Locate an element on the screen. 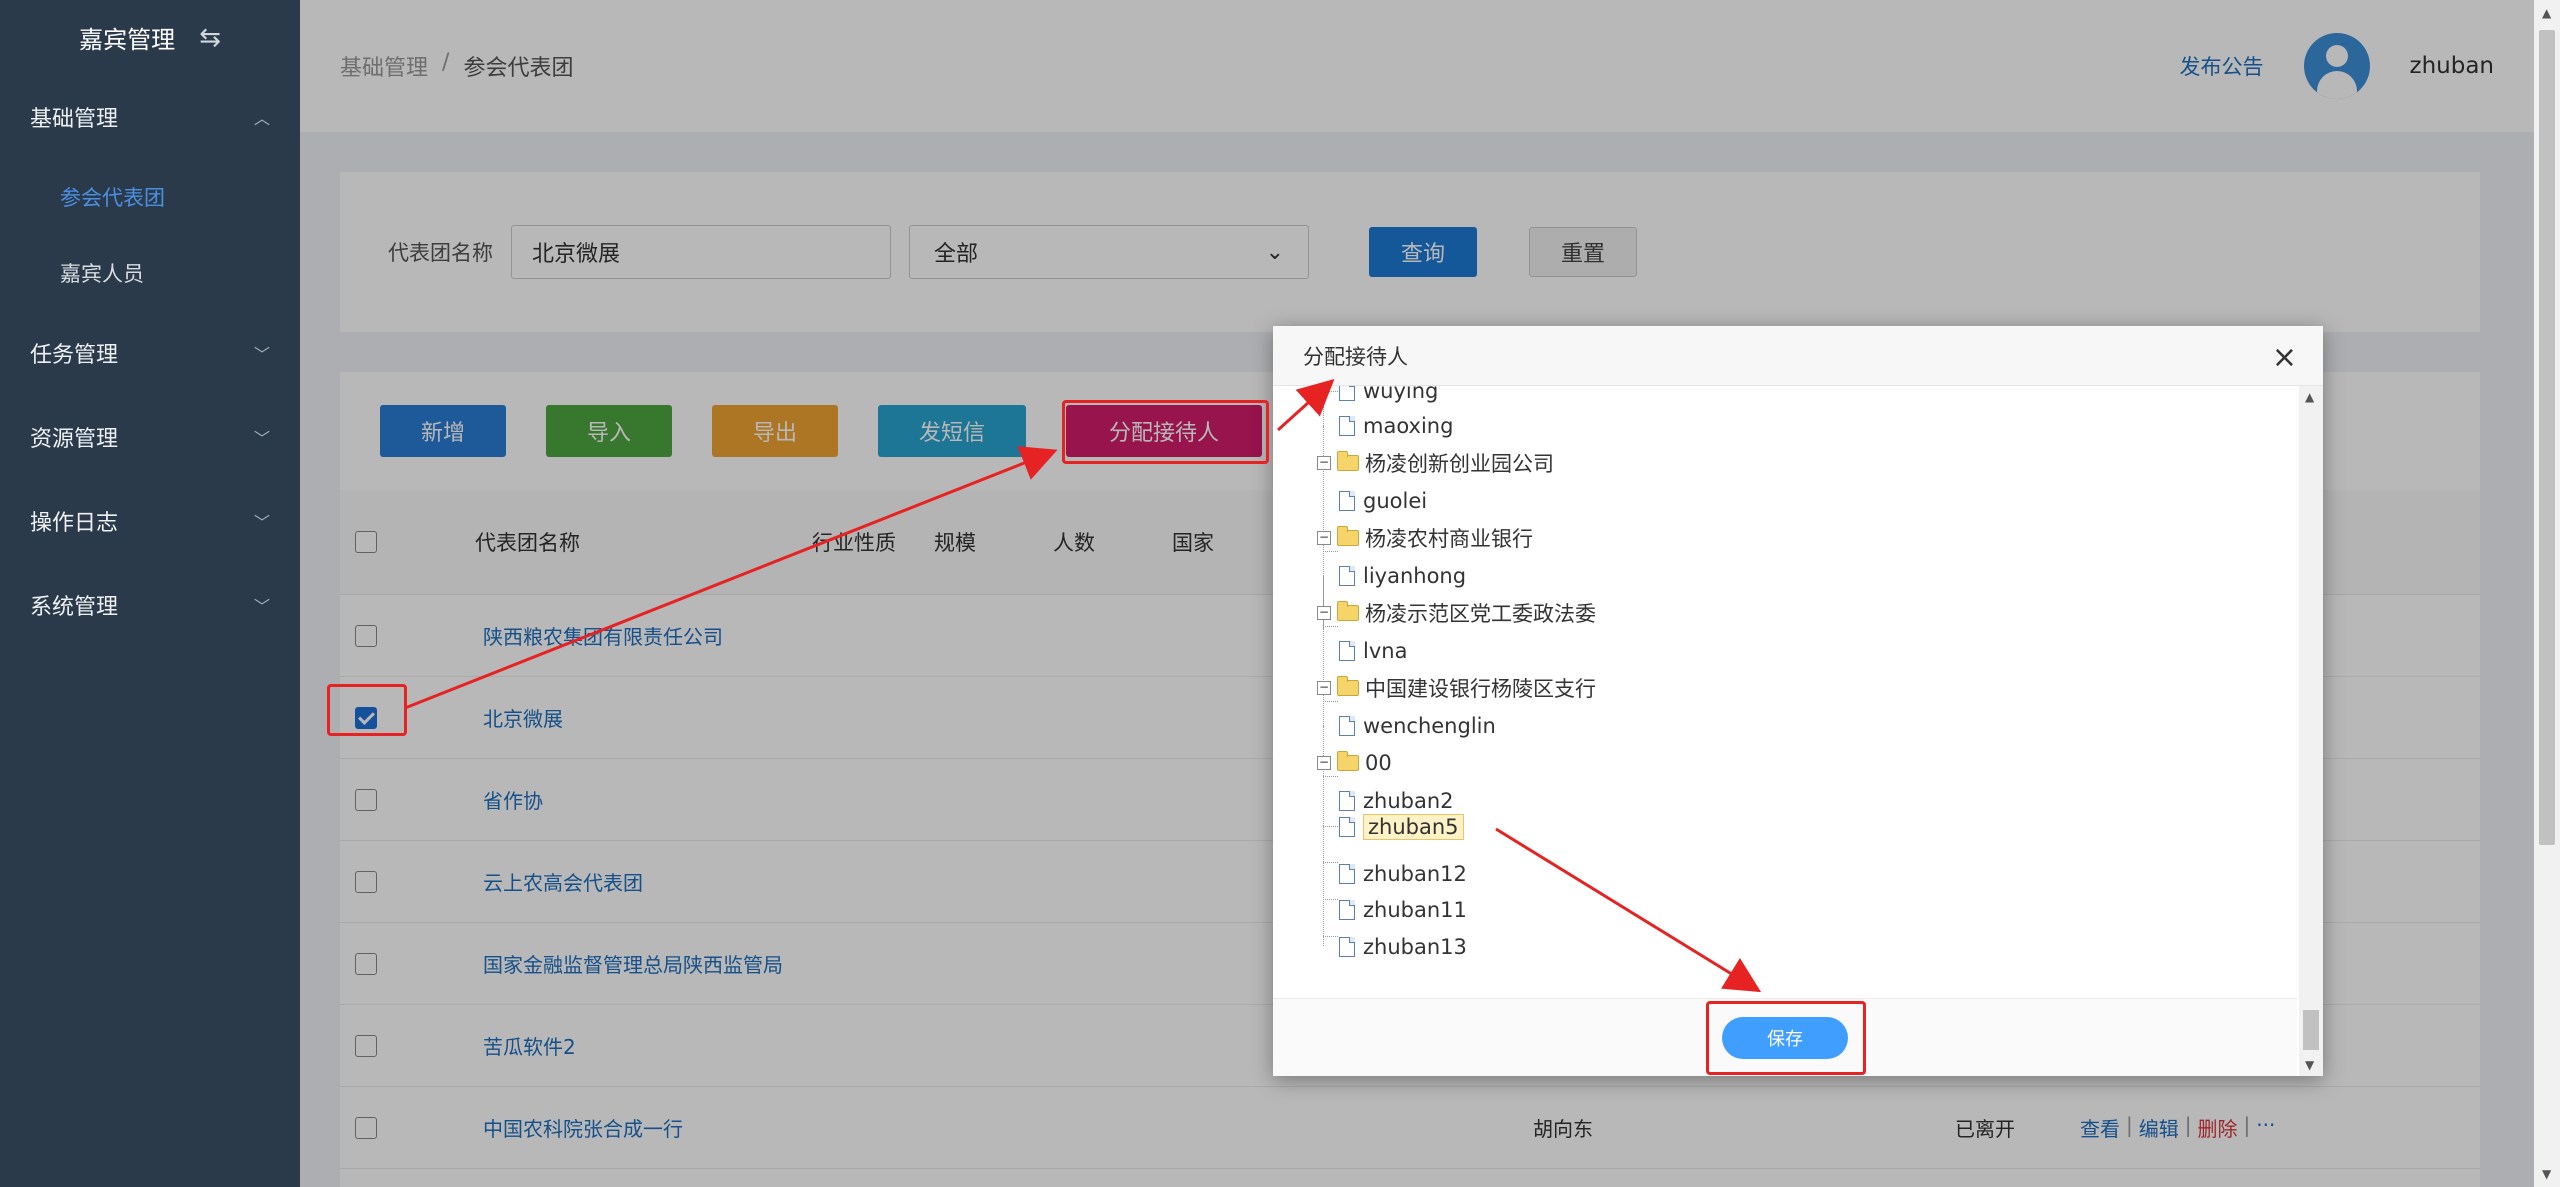 Image resolution: width=2560 pixels, height=1187 pixels. arrow-selection-to-save is located at coordinates (1628, 910).